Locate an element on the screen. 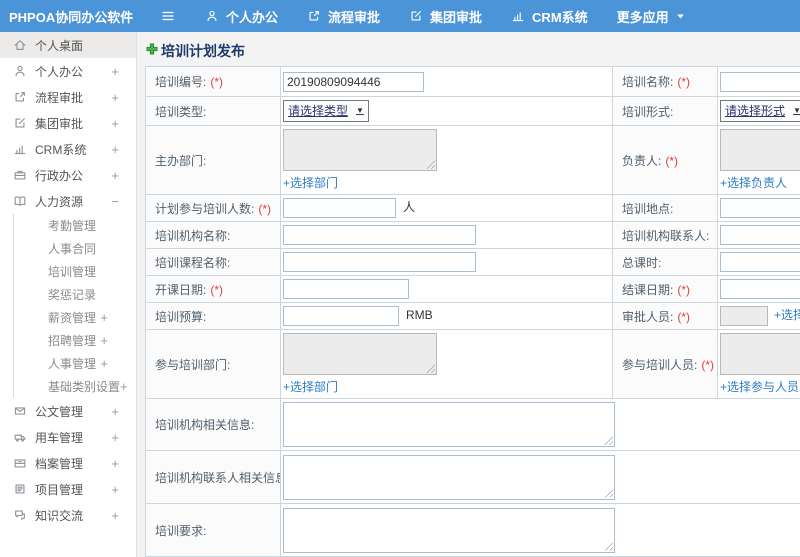 The height and width of the screenshot is (557, 800). sidebar-subitem-label: 奖惩记录 is located at coordinates (72, 295).